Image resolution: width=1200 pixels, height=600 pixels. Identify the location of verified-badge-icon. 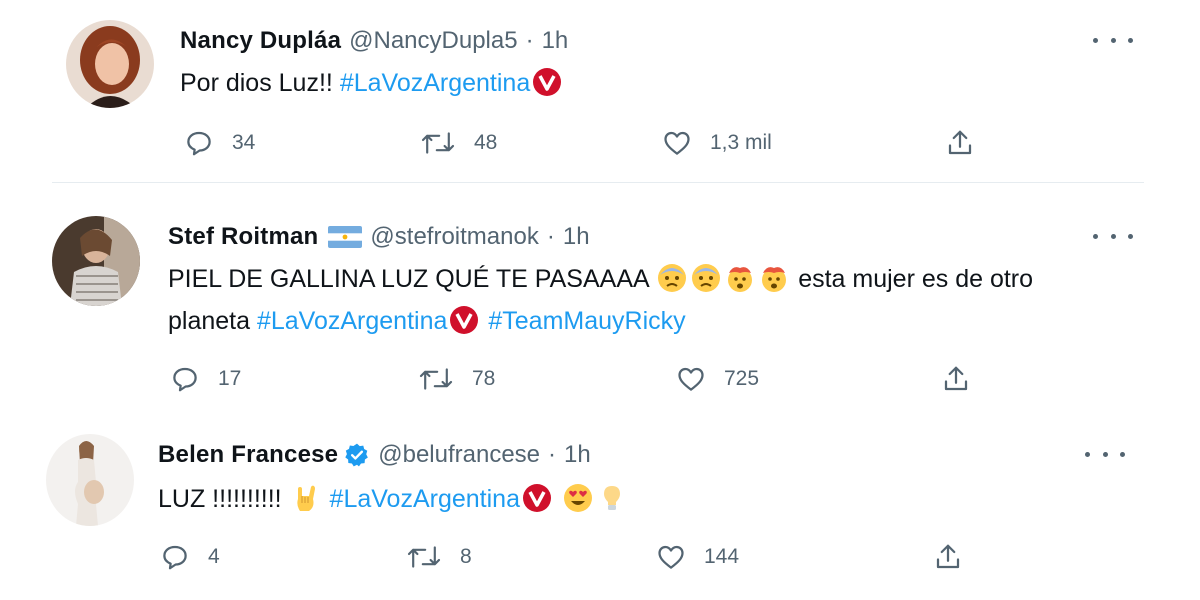
(357, 455).